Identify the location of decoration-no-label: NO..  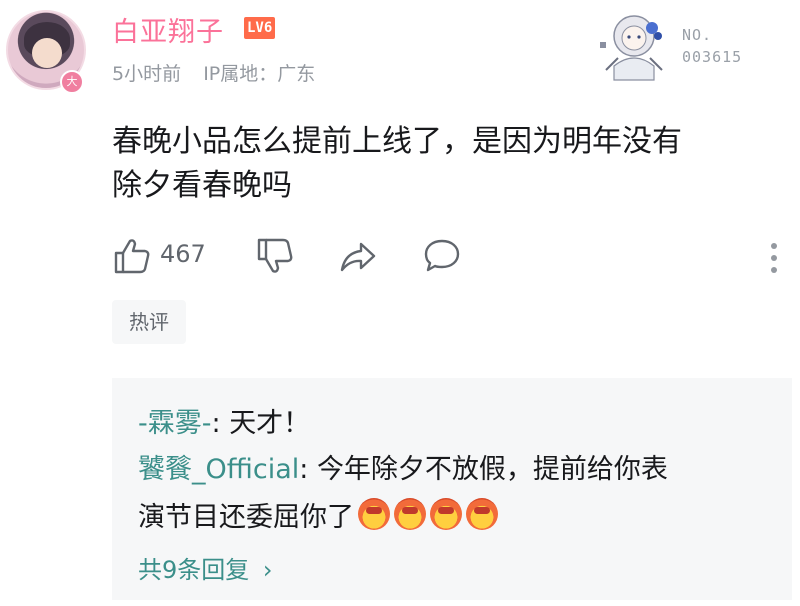
(697, 35).